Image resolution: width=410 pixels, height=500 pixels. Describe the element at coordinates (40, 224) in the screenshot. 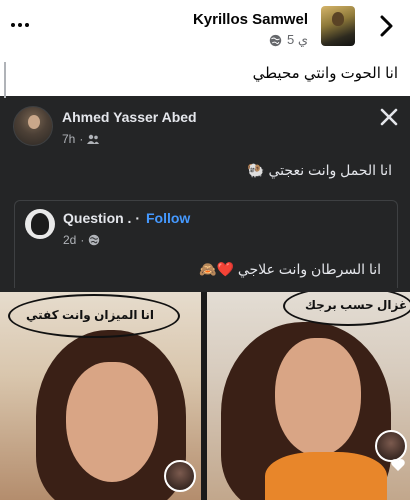

I see `quoted-author-avatar` at that location.